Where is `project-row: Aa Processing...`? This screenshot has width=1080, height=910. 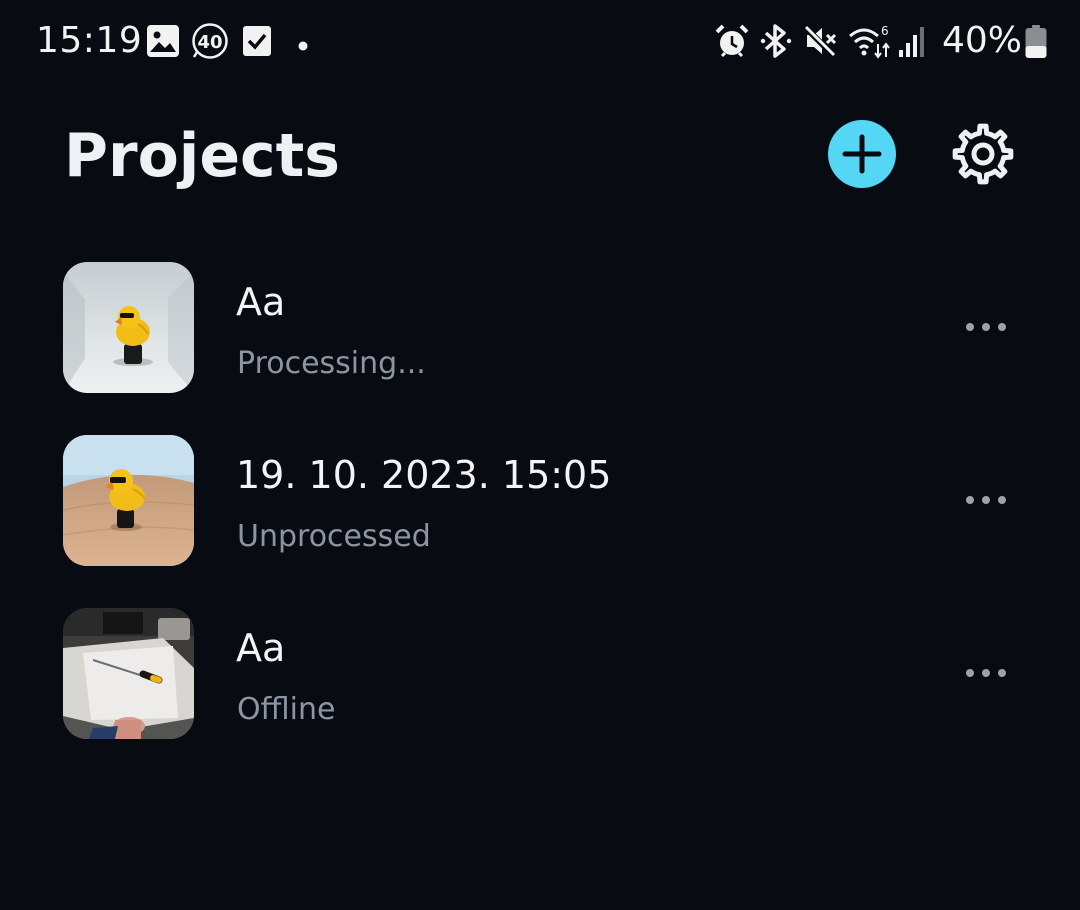
project-row: Aa Processing... is located at coordinates (540, 328).